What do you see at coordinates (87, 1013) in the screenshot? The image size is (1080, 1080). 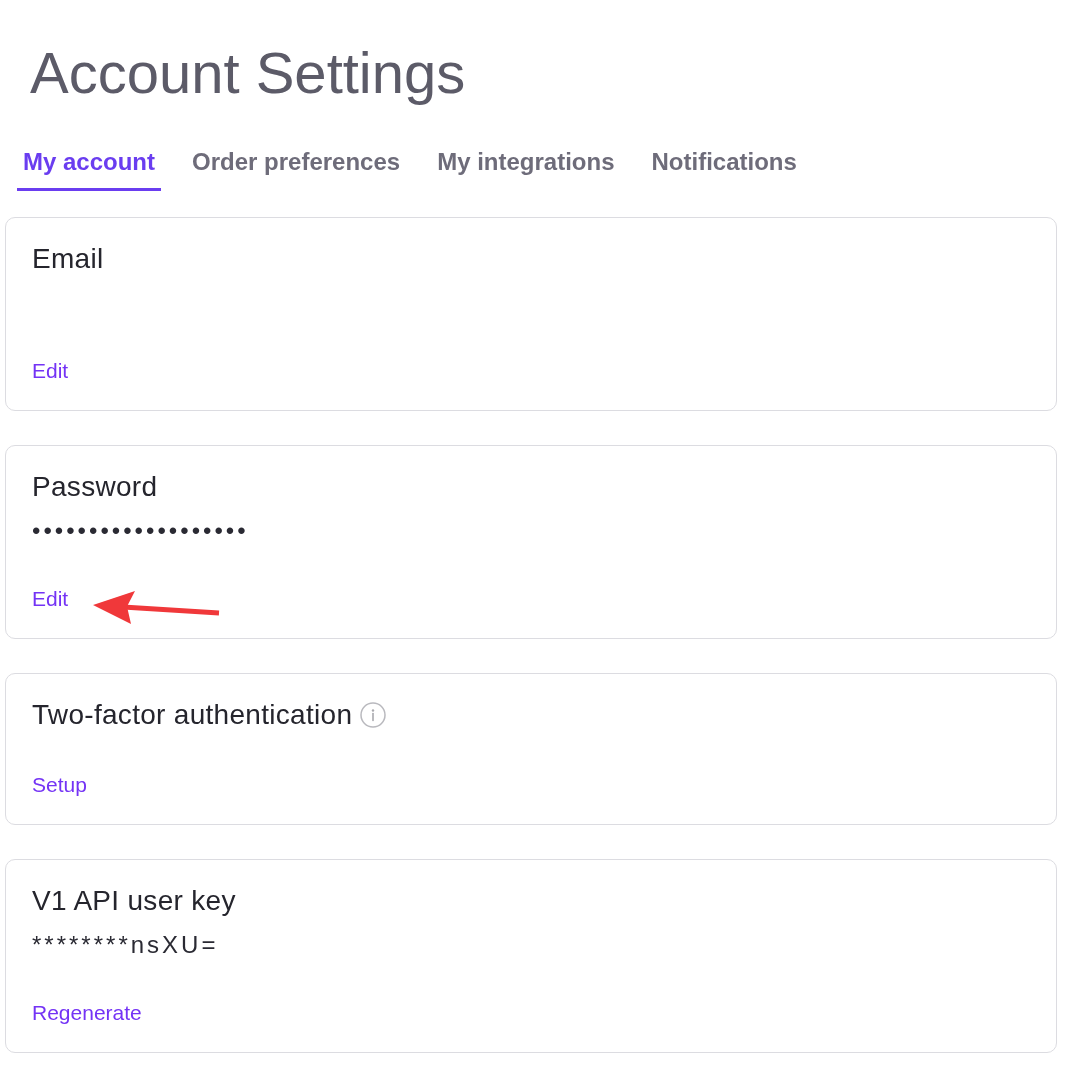 I see `action-link: Regenerate` at bounding box center [87, 1013].